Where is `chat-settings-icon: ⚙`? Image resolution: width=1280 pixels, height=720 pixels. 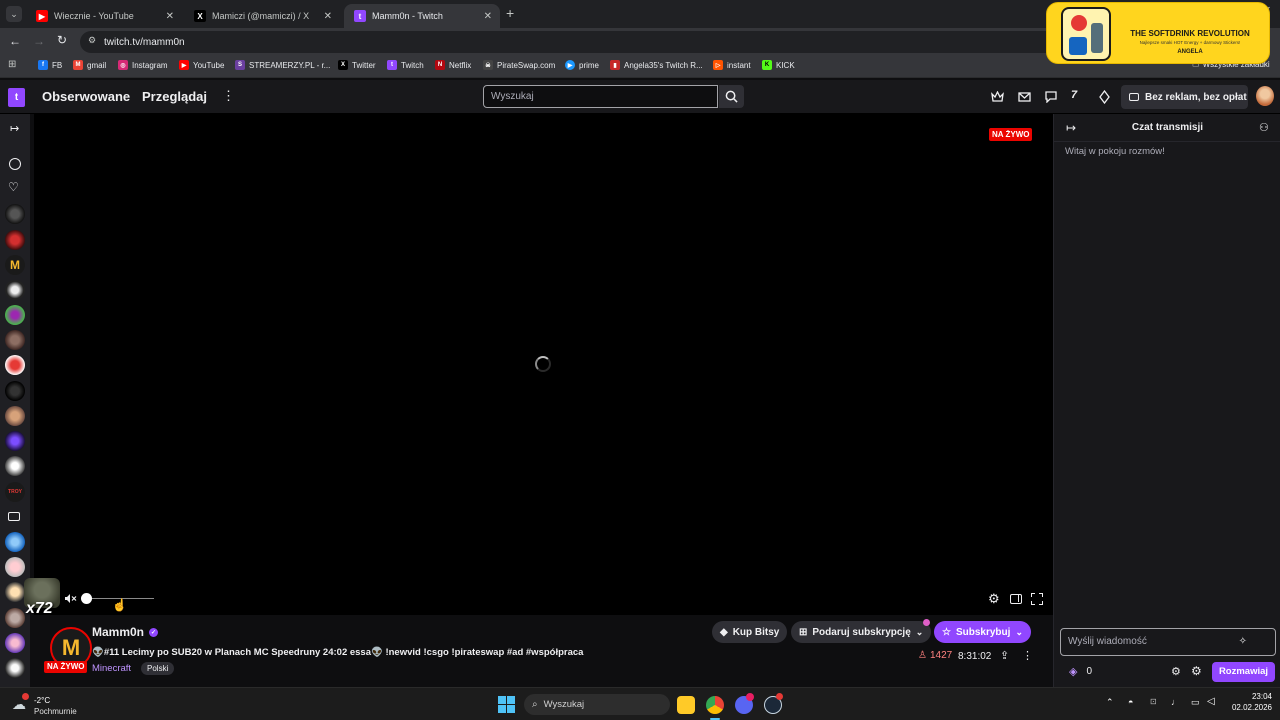 chat-settings-icon: ⚙ is located at coordinates (1196, 671).